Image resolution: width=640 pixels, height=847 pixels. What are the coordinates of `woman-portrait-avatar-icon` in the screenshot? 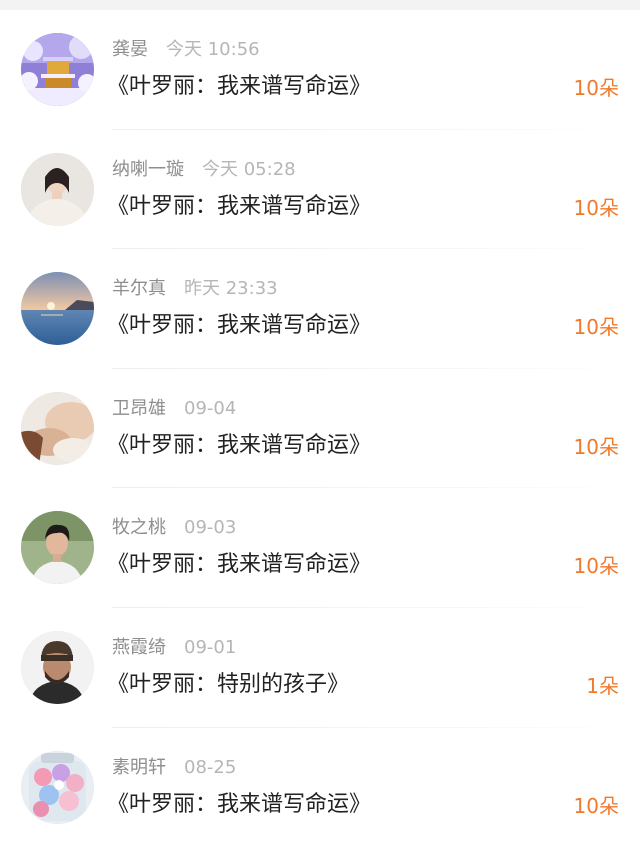 It's located at (57, 189).